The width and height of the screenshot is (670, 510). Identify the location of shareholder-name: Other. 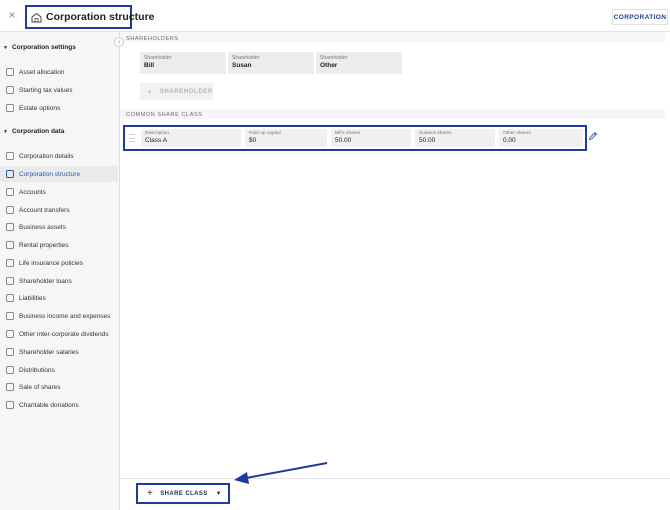
(329, 65).